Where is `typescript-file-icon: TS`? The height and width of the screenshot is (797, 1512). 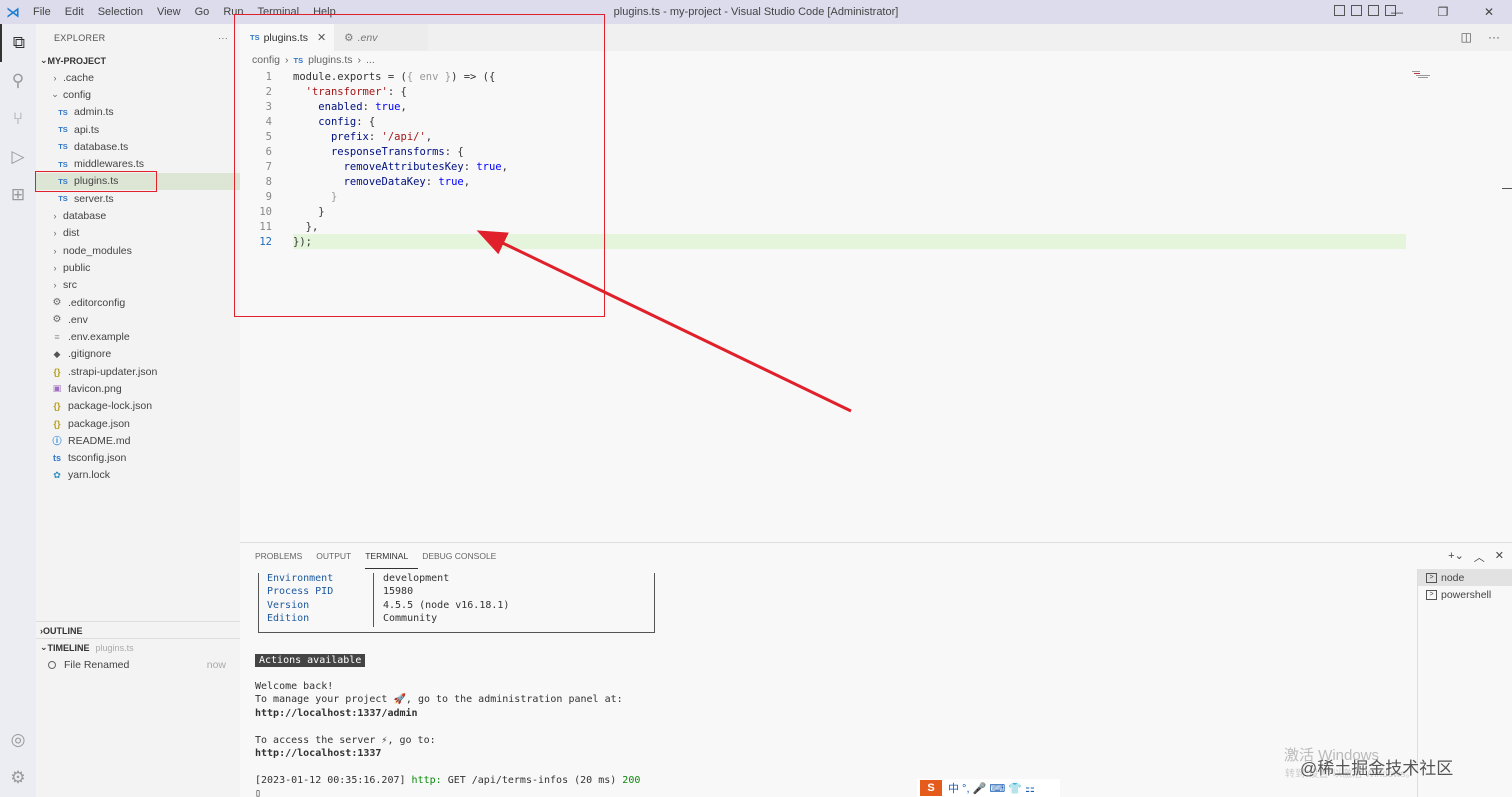
typescript-file-icon: TS is located at coordinates (298, 60).